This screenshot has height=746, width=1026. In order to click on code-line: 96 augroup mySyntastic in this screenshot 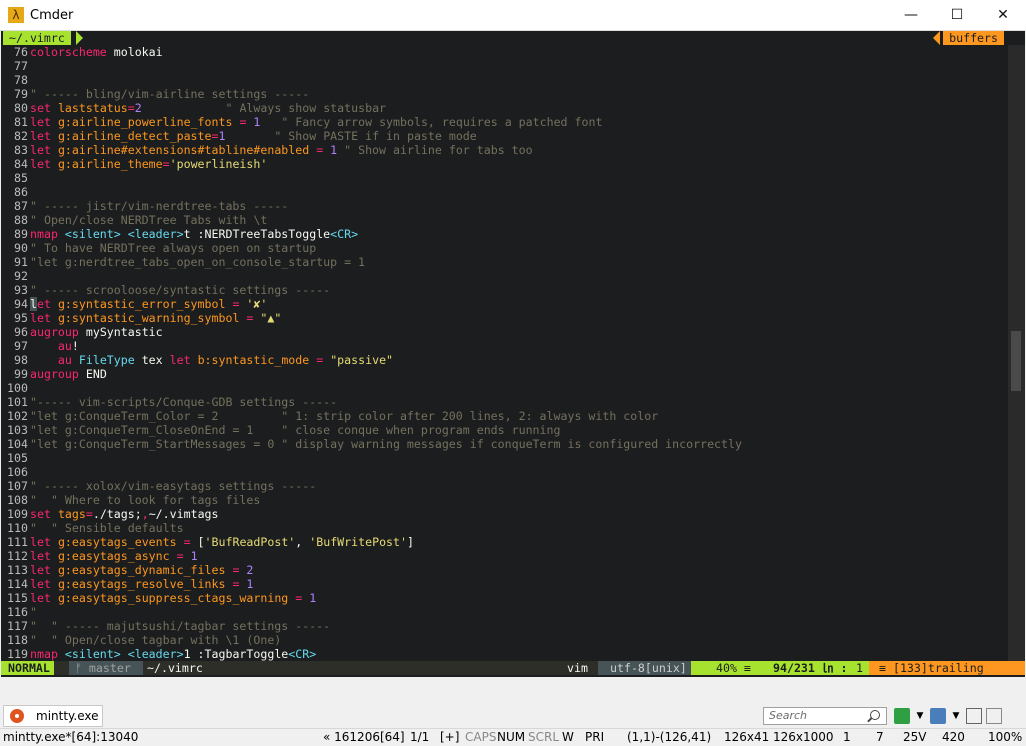, I will do `click(513, 332)`.